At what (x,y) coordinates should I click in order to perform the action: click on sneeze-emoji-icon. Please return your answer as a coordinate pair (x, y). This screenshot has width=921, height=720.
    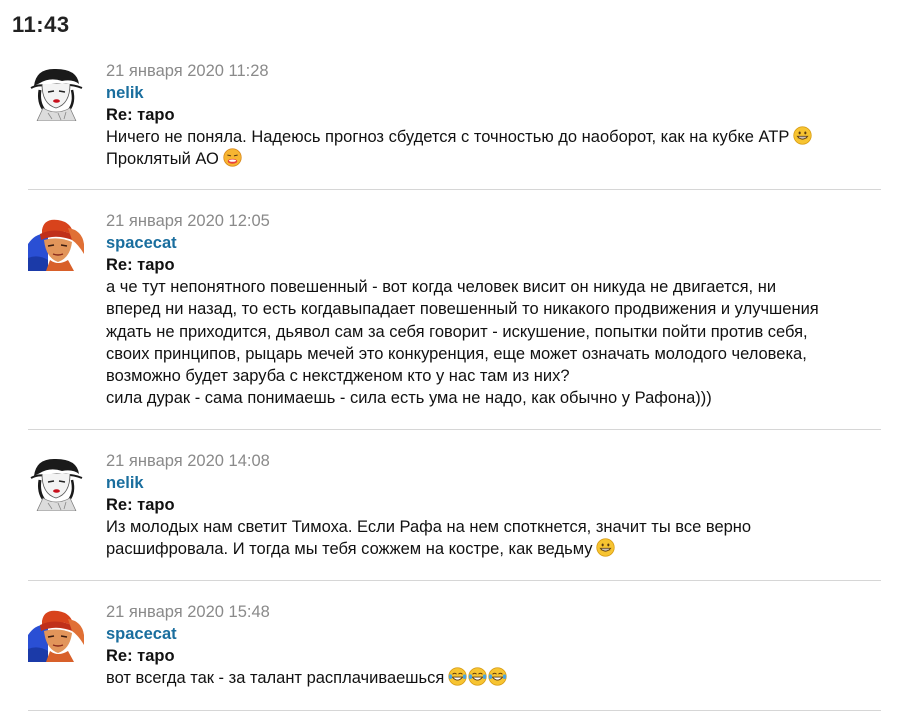
    Looking at the image, I should click on (232, 157).